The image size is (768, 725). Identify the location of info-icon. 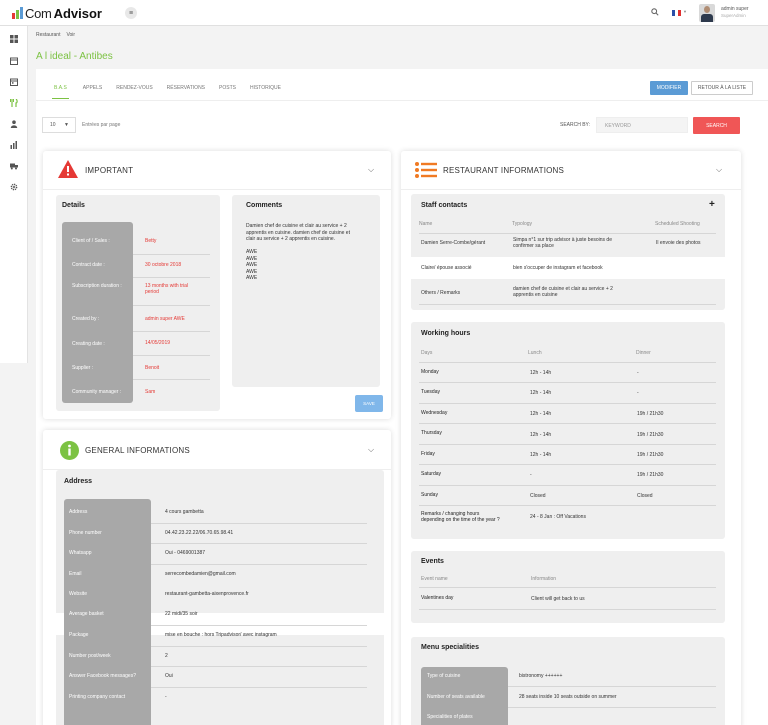
(69, 450).